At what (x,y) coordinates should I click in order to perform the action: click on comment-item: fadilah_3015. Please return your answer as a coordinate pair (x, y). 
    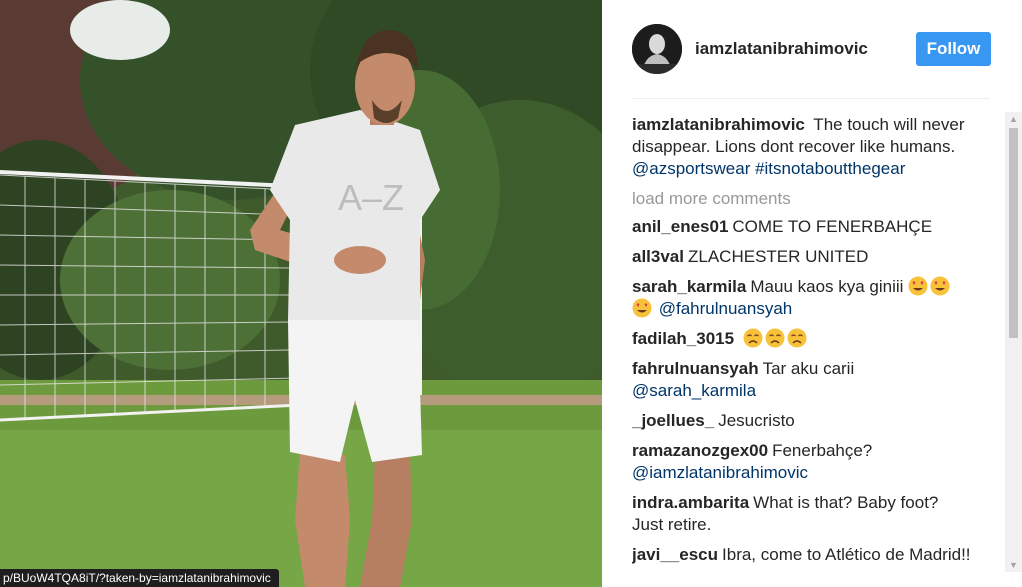
    Looking at the image, I should click on (802, 339).